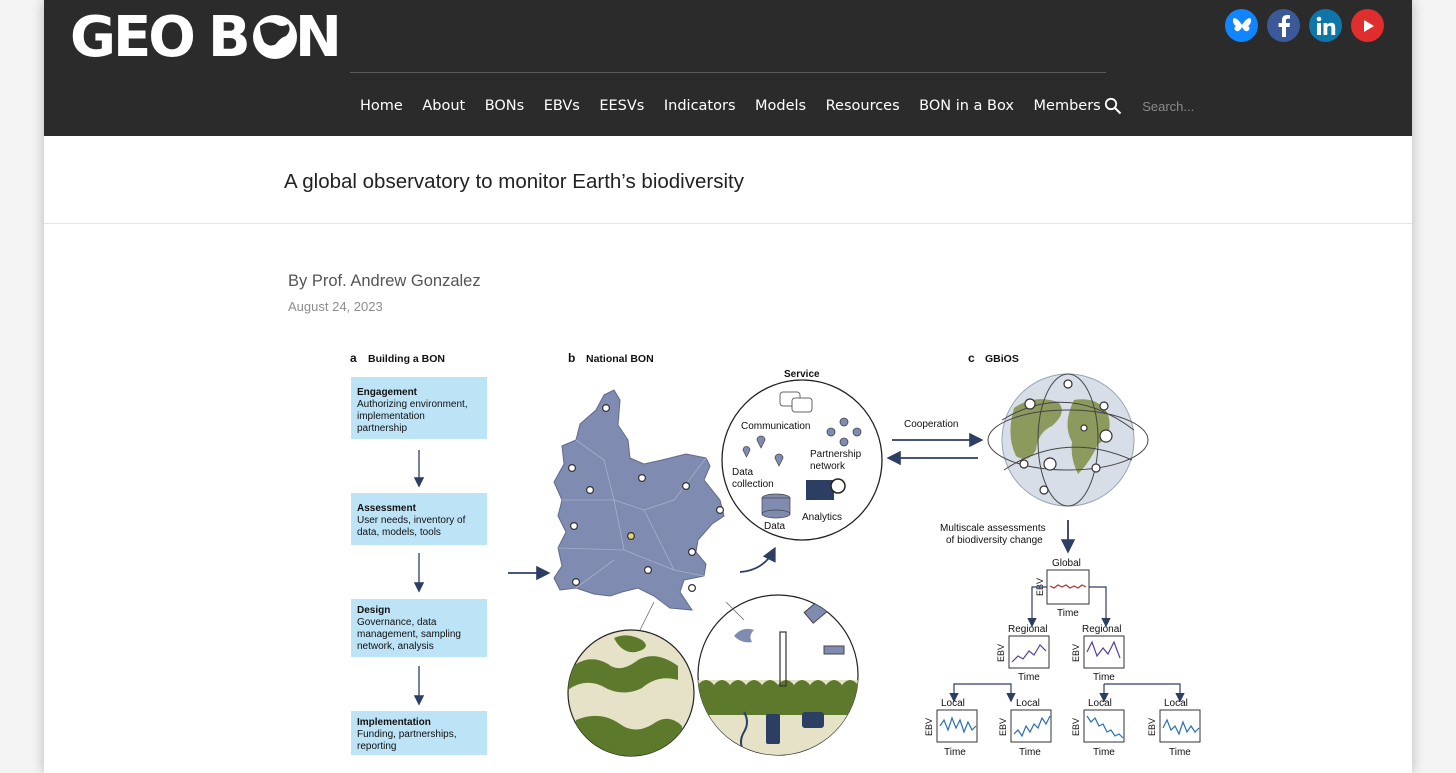 The width and height of the screenshot is (1456, 773). Describe the element at coordinates (391, 416) in the screenshot. I see `svg-text: implementation` at that location.